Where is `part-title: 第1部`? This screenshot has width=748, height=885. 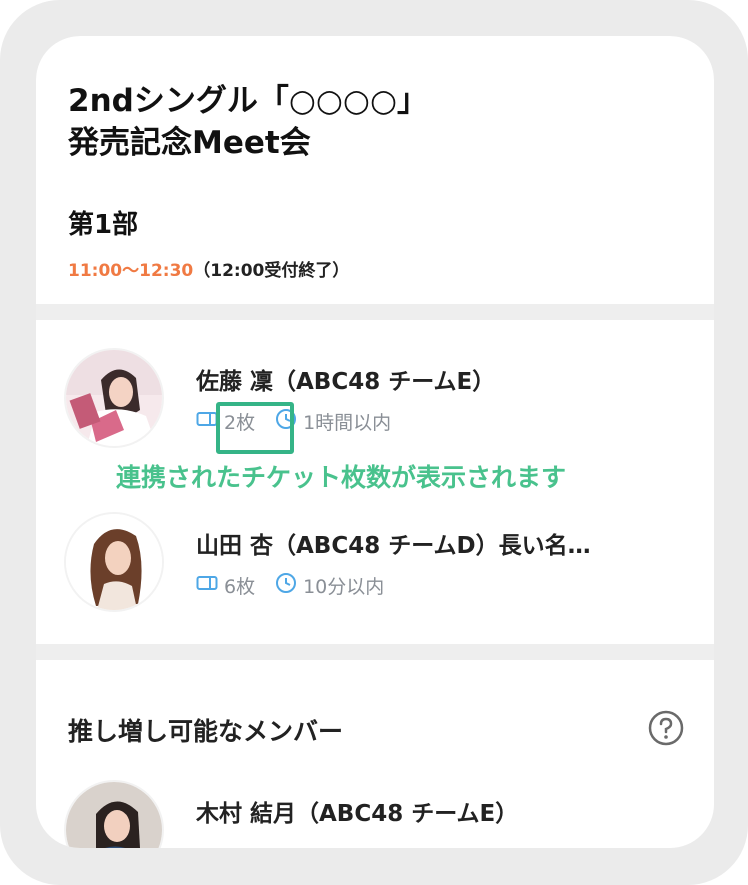
part-title: 第1部 is located at coordinates (103, 225).